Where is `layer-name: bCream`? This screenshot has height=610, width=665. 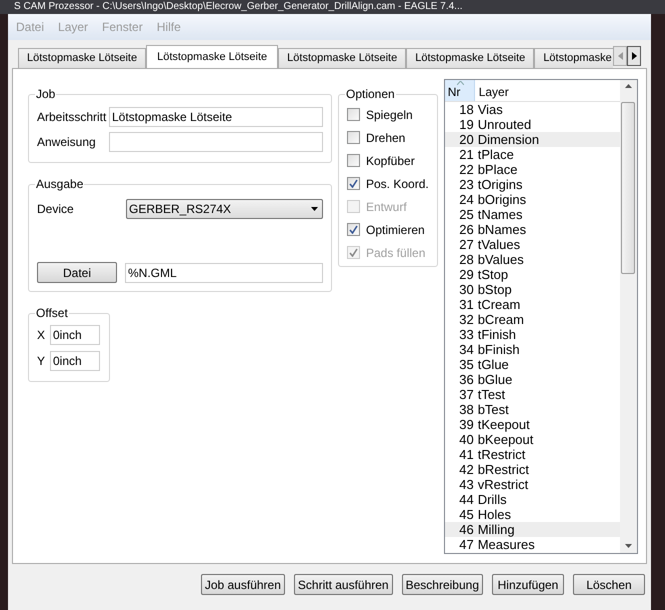
layer-name: bCream is located at coordinates (501, 319).